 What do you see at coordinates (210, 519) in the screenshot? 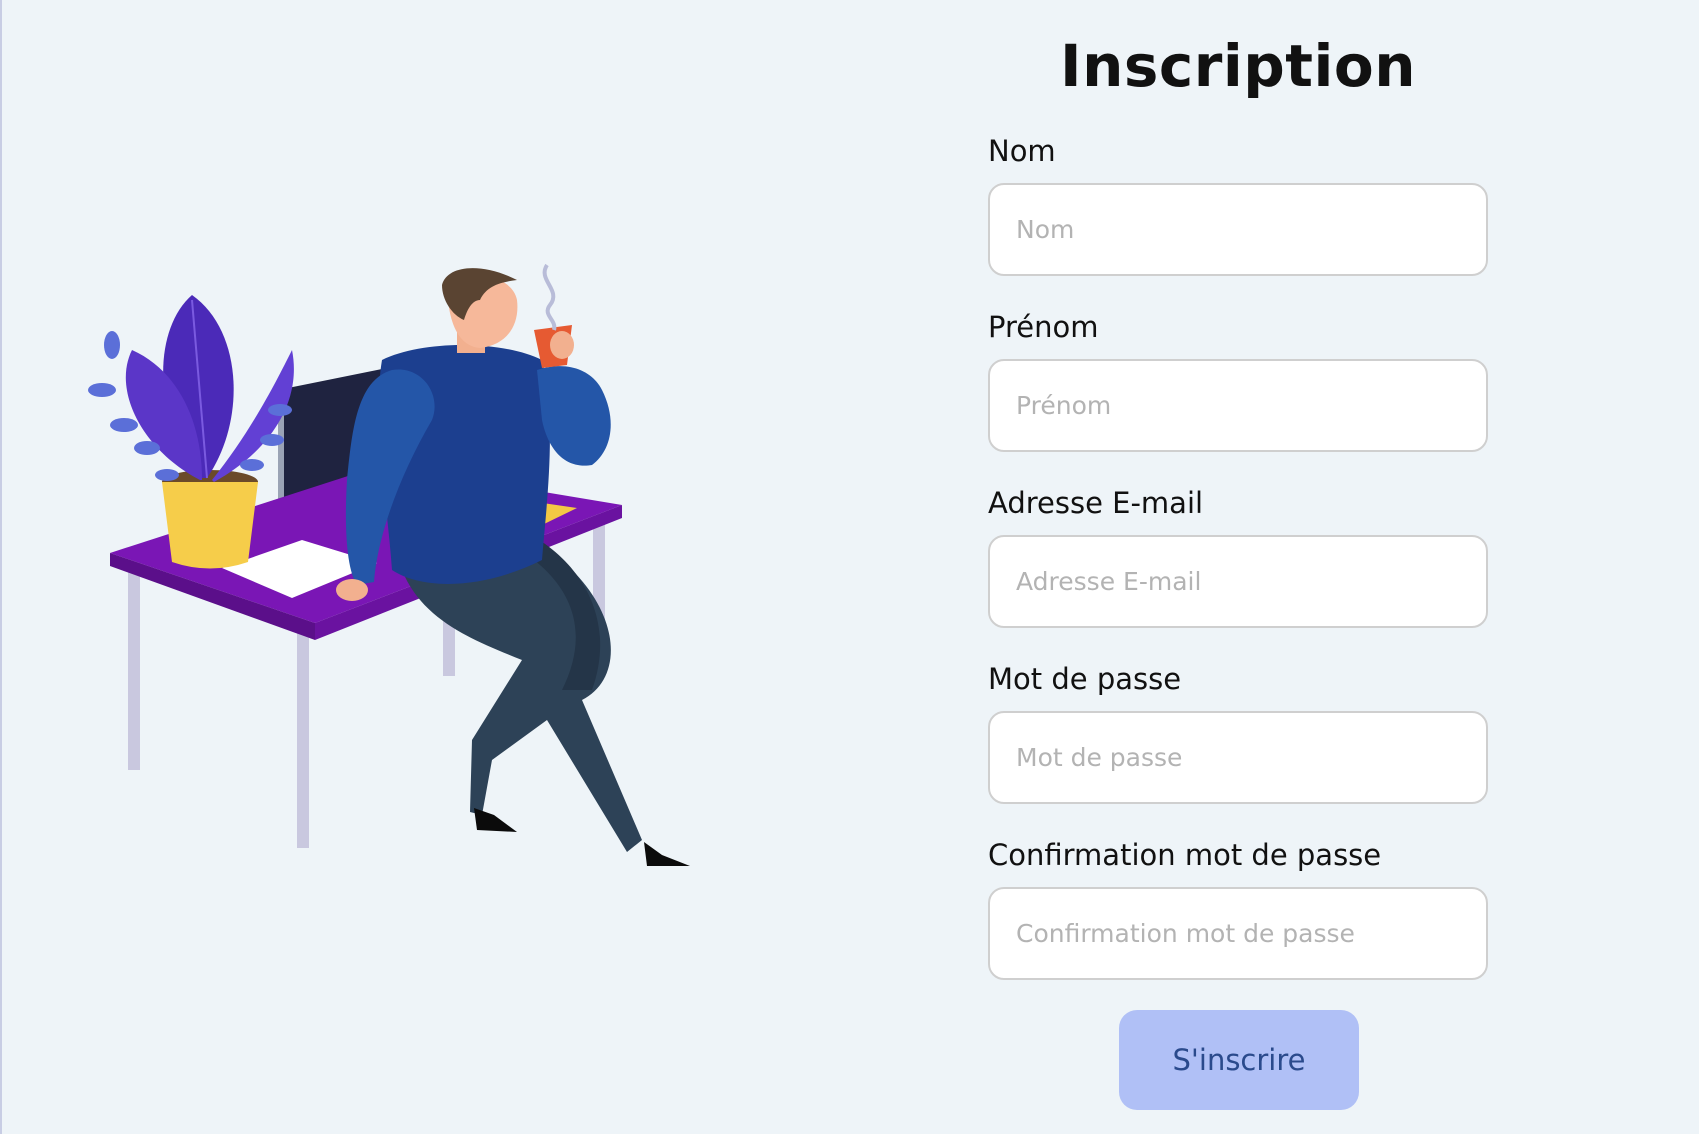
I see `plant-pot` at bounding box center [210, 519].